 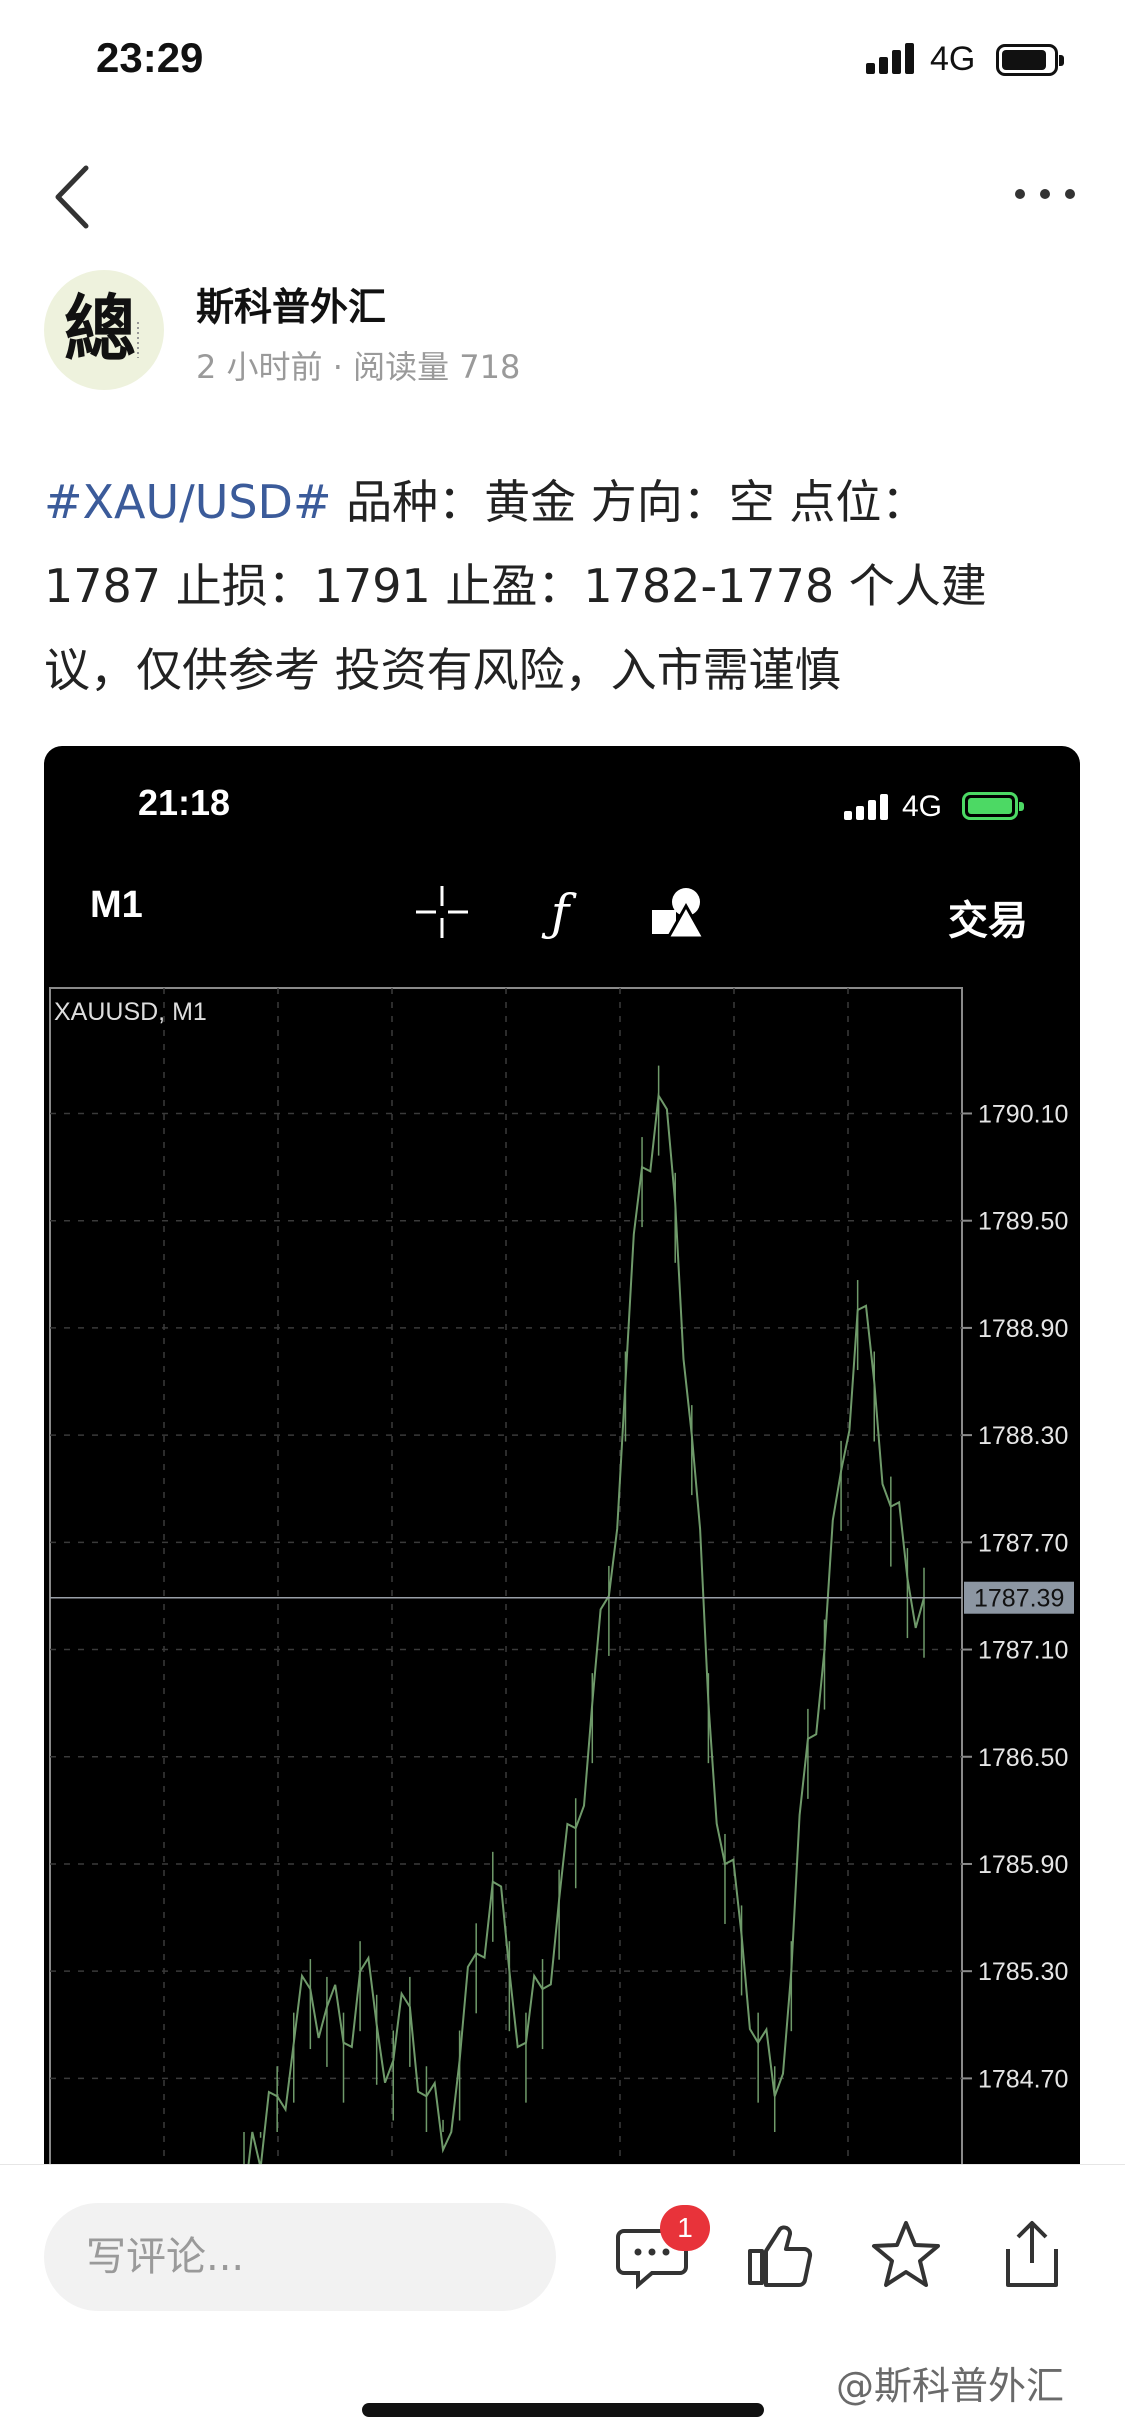 What do you see at coordinates (891, 58) in the screenshot?
I see `signal-icon` at bounding box center [891, 58].